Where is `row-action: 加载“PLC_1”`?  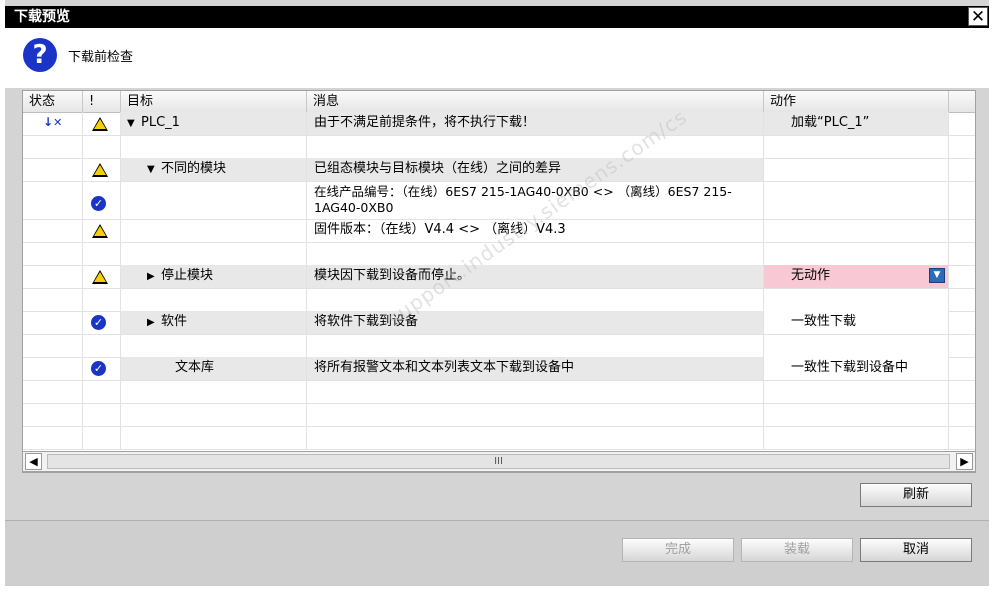 row-action: 加载“PLC_1” is located at coordinates (856, 123).